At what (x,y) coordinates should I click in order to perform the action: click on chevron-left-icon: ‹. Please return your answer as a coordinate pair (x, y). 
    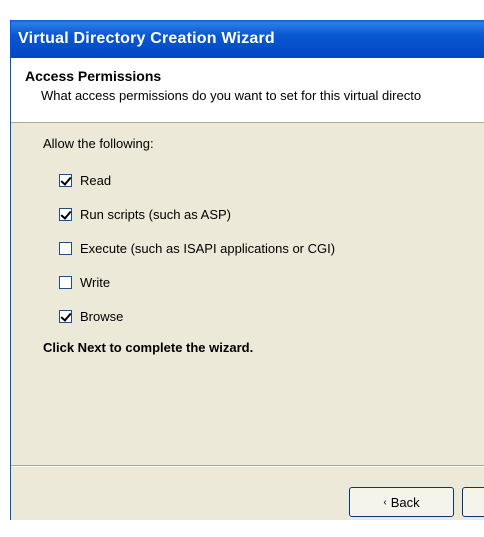
    Looking at the image, I should click on (385, 502).